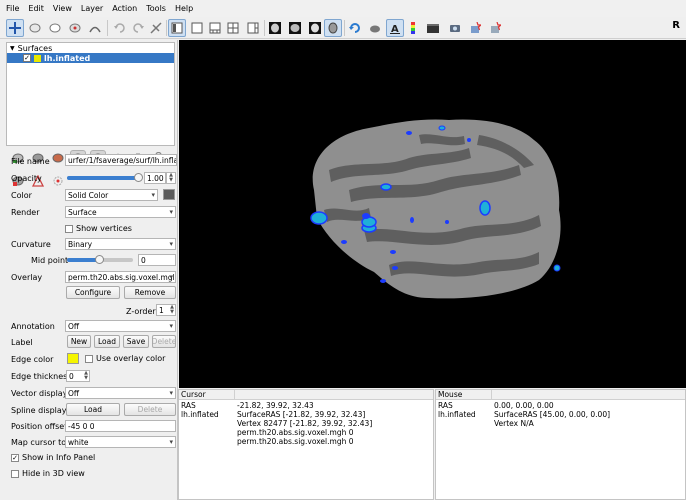  I want to click on zorder-label: Z-order, so click(141, 311).